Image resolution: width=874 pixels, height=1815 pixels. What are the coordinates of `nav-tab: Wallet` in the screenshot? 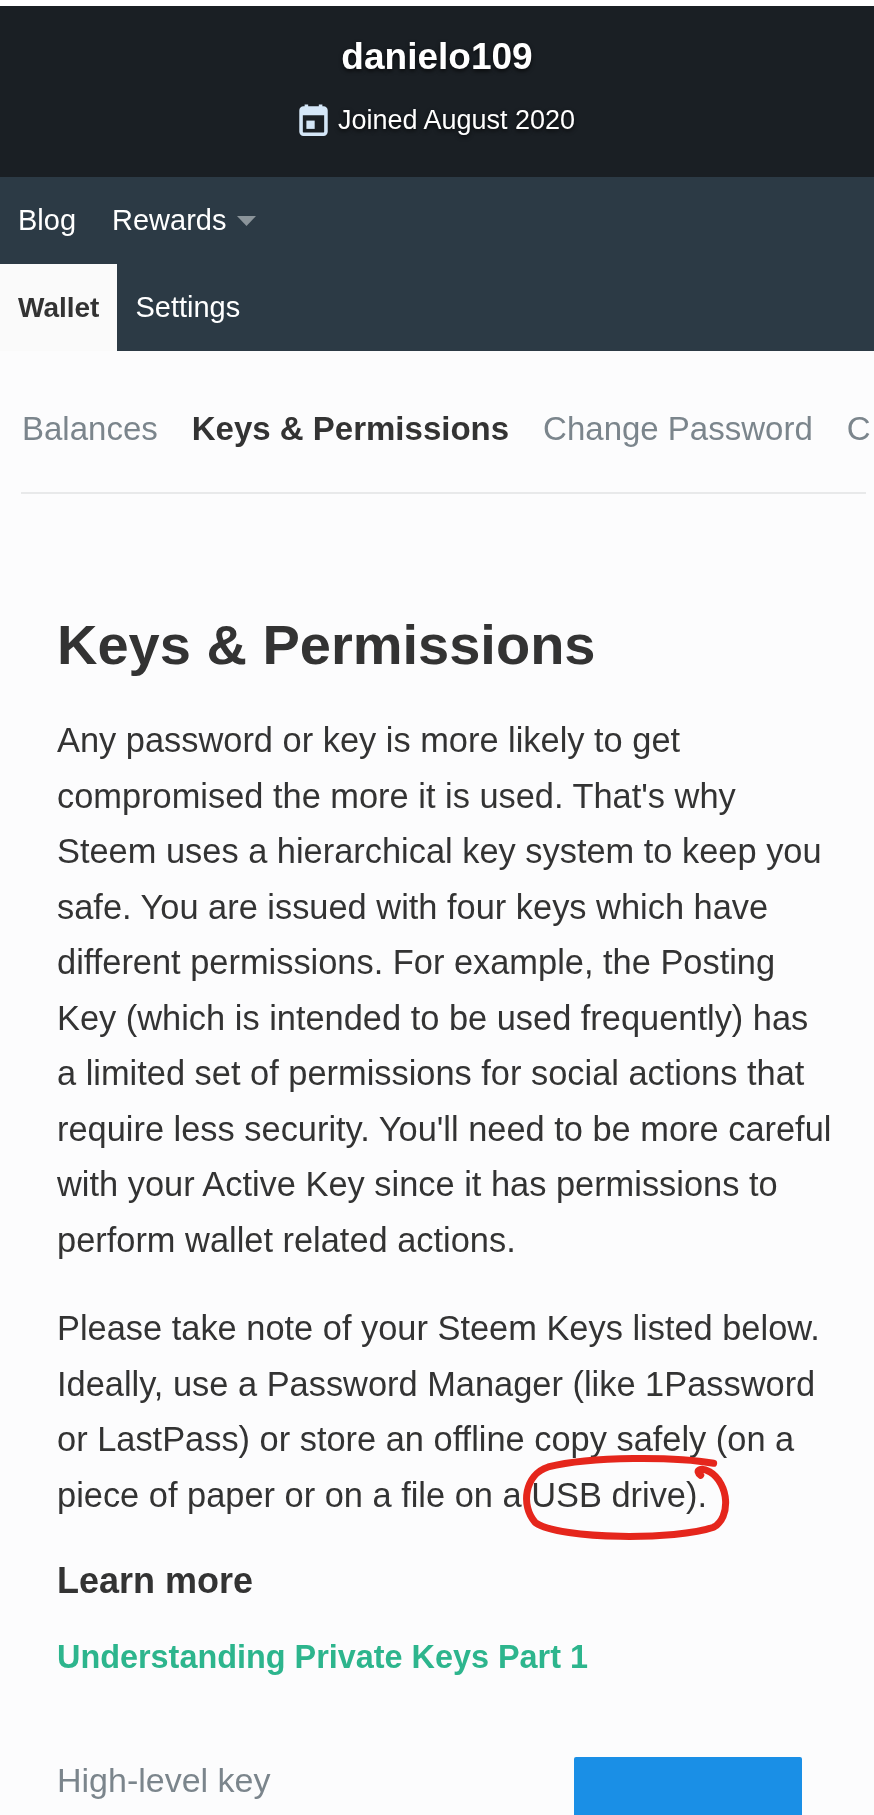 It's located at (59, 307).